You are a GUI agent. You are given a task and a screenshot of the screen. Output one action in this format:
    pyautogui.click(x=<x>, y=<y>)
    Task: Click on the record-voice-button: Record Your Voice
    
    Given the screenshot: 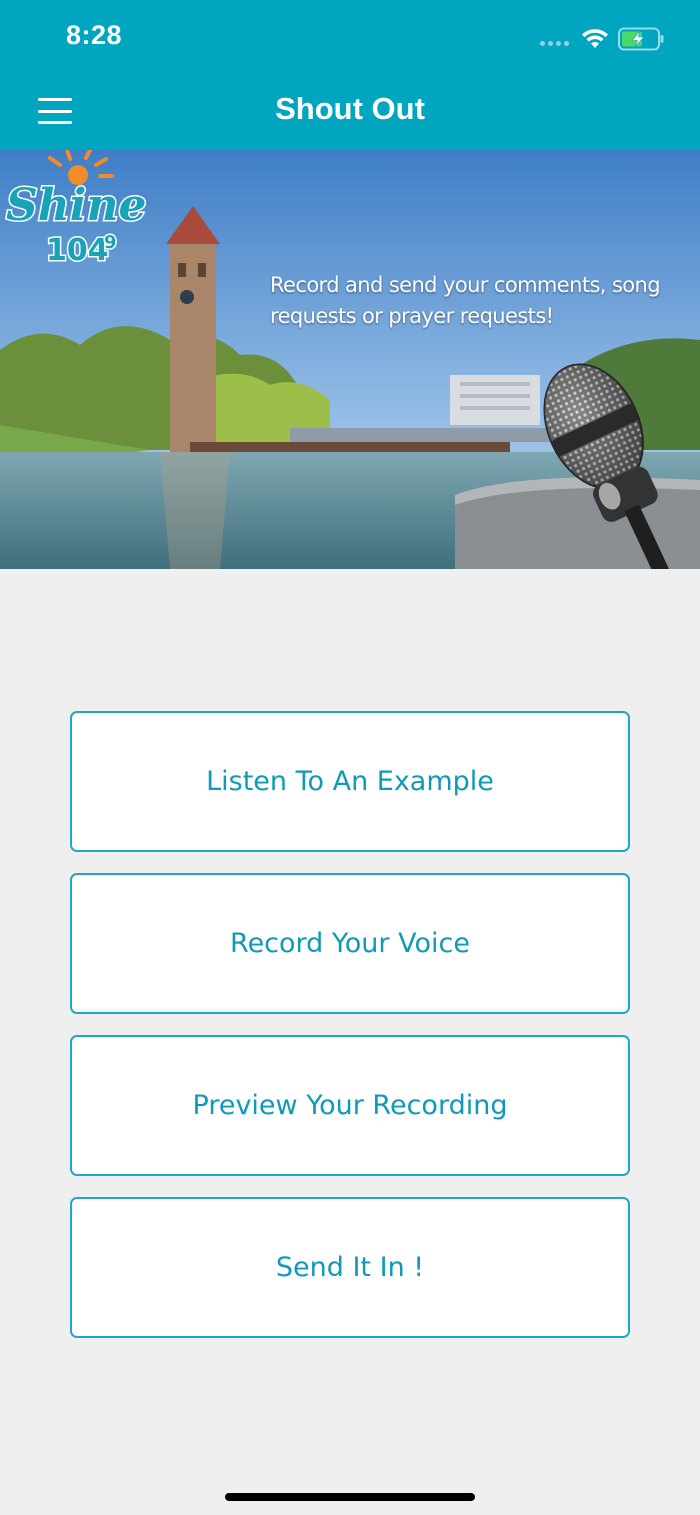 What is the action you would take?
    pyautogui.click(x=350, y=943)
    